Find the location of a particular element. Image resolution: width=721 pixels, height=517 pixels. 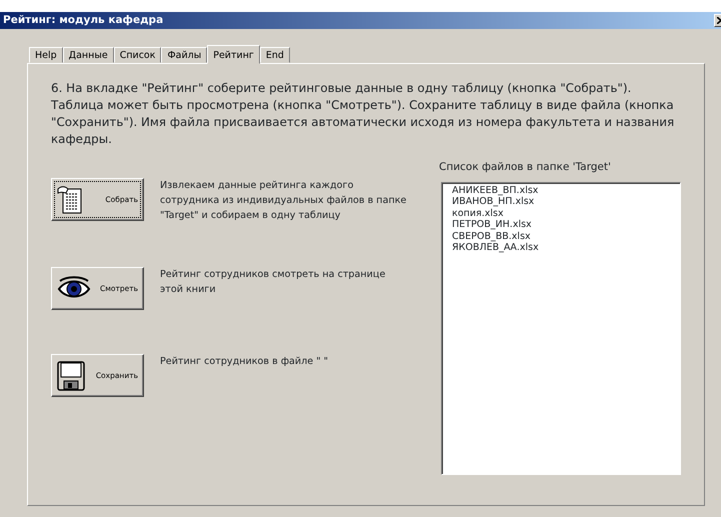

action-description: Рейтинг сотрудников в файле " " is located at coordinates (245, 362).